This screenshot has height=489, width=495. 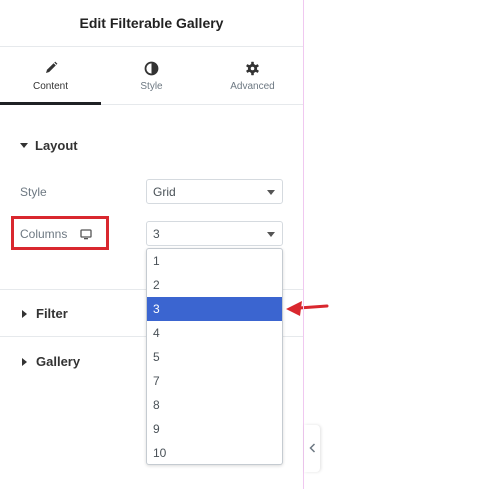 I want to click on dropdown-option: 4, so click(x=214, y=333).